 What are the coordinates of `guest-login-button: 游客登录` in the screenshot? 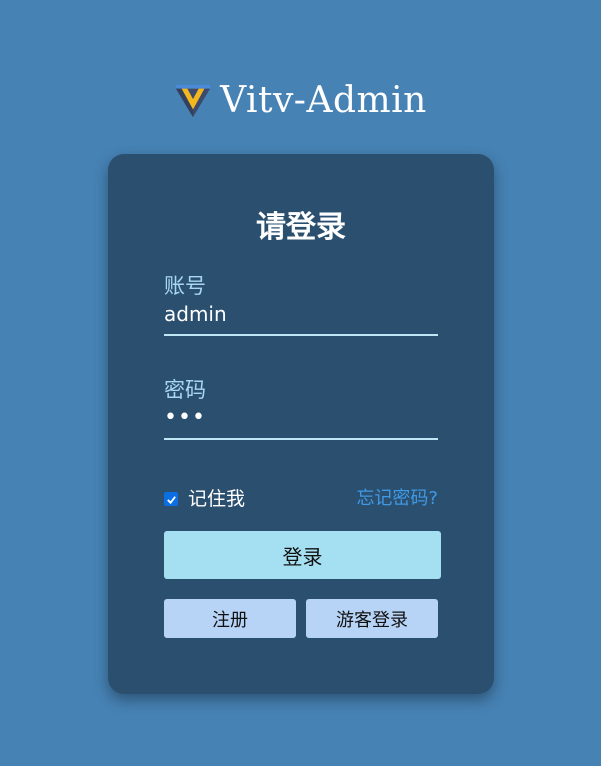 It's located at (372, 618).